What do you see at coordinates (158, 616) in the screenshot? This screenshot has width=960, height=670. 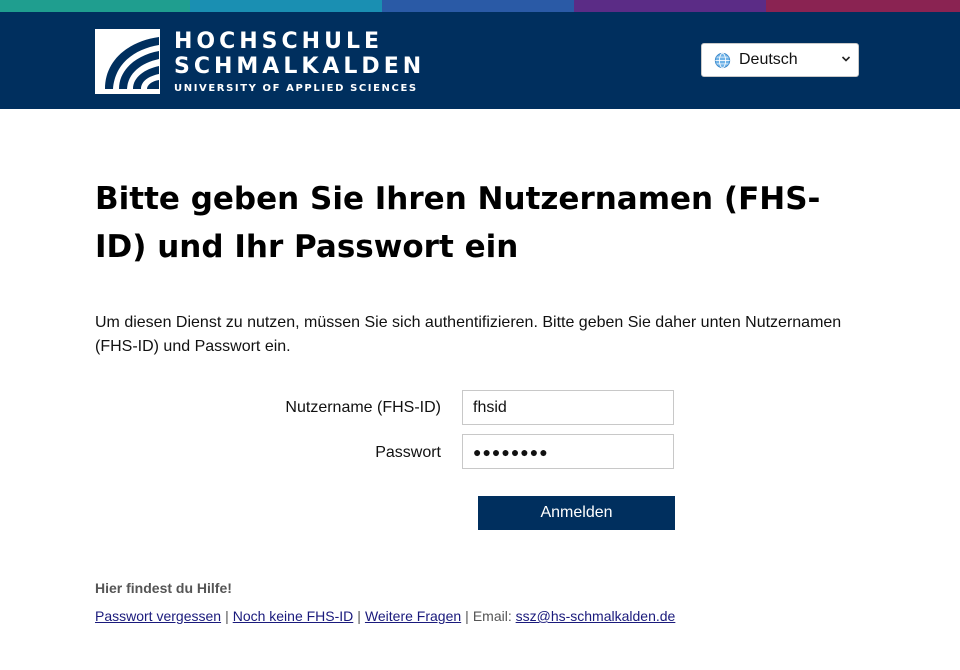 I see `forgot-password-link: Passwort vergessen` at bounding box center [158, 616].